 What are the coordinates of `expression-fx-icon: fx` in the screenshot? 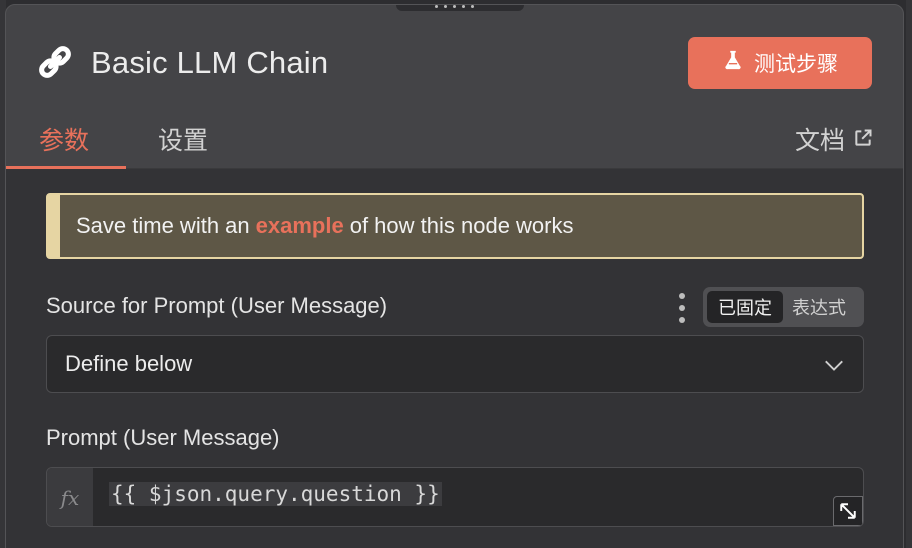 It's located at (70, 497).